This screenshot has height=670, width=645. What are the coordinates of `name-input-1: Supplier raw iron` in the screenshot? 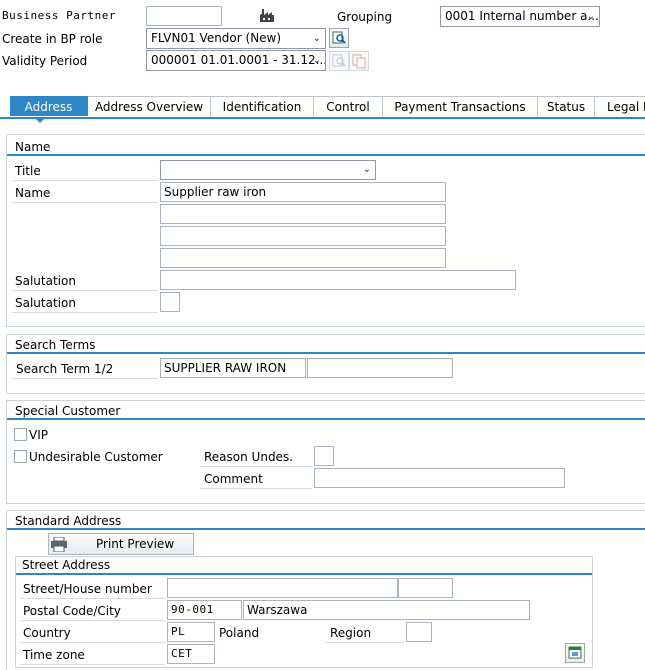 It's located at (303, 192).